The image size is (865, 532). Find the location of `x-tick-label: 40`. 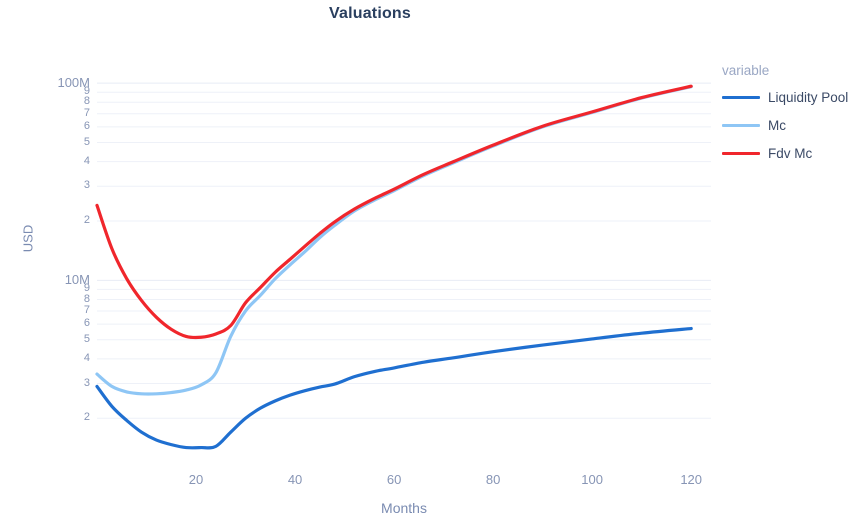

x-tick-label: 40 is located at coordinates (295, 479).